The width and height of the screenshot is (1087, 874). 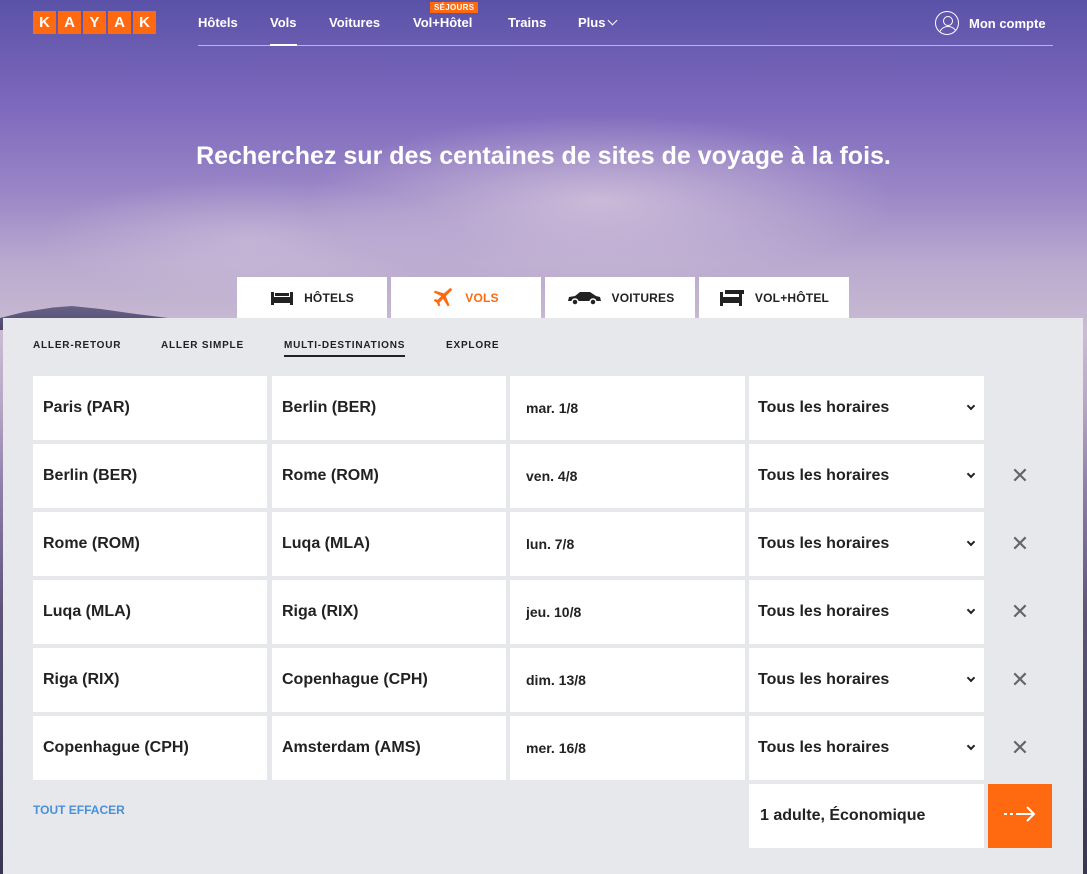 I want to click on sejours-badge: SÉJOURS, so click(x=454, y=7).